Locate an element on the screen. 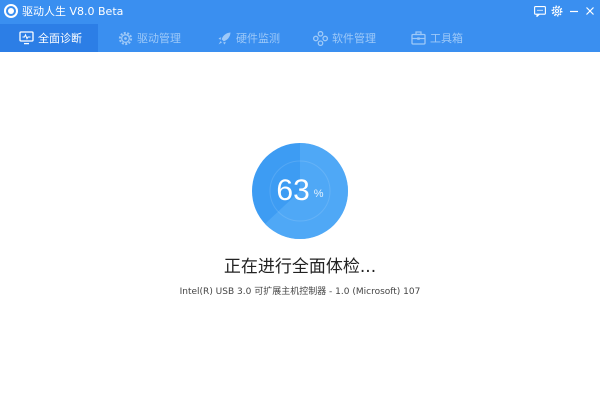 The width and height of the screenshot is (600, 400). minimize-icon is located at coordinates (574, 11).